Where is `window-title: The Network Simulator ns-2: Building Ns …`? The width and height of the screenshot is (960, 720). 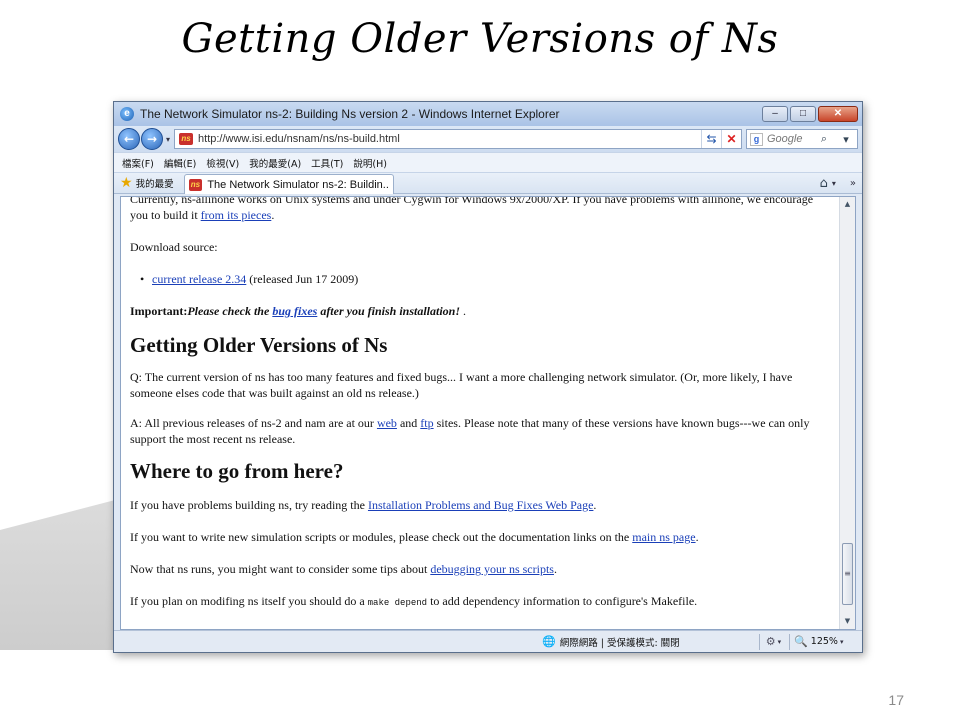 window-title: The Network Simulator ns-2: Building Ns … is located at coordinates (350, 114).